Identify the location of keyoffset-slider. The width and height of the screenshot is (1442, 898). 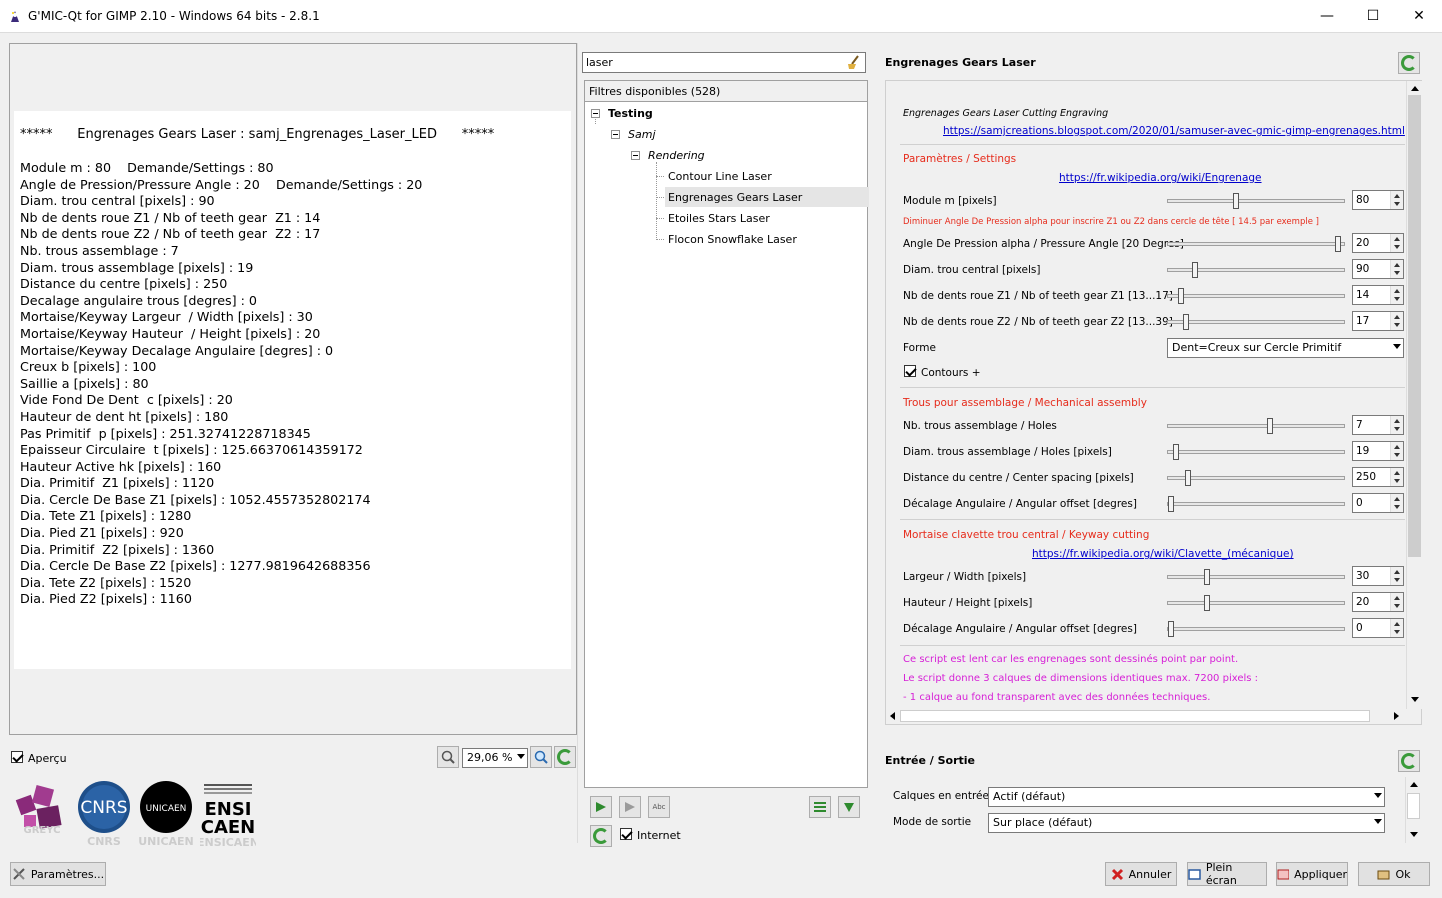
(1256, 629).